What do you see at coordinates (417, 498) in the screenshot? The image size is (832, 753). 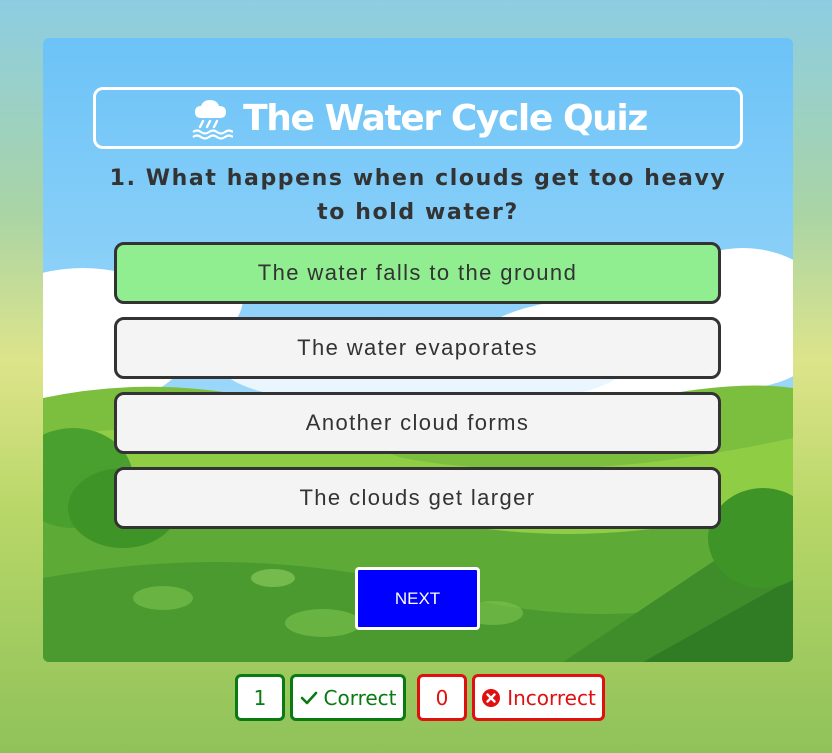 I see `answer-option-4: The clouds get larger` at bounding box center [417, 498].